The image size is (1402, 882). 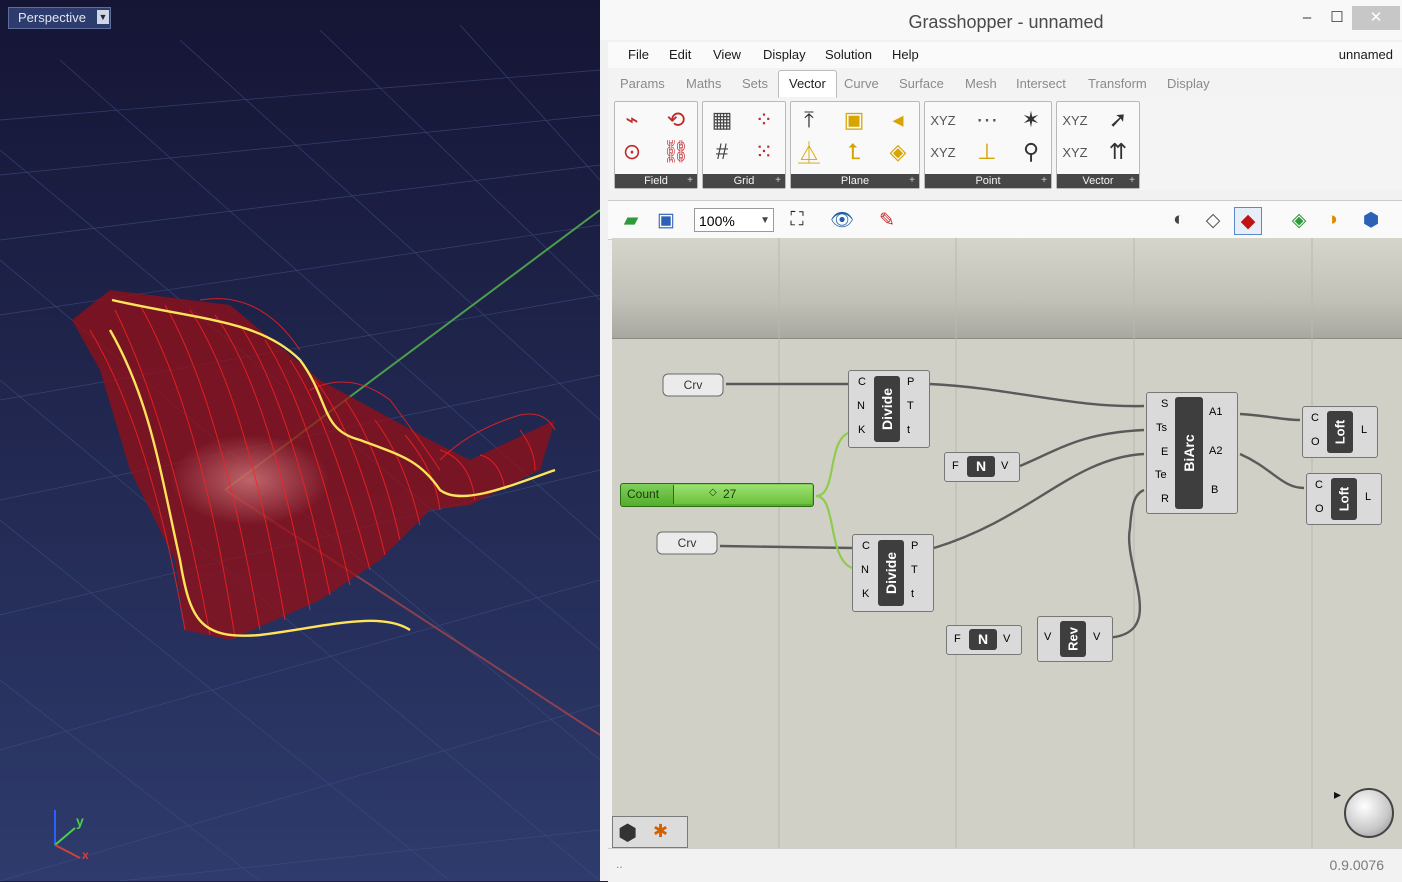 What do you see at coordinates (1098, 145) in the screenshot?
I see `group-vector: XYZ ➚ XYZ ⇈ Vector +` at bounding box center [1098, 145].